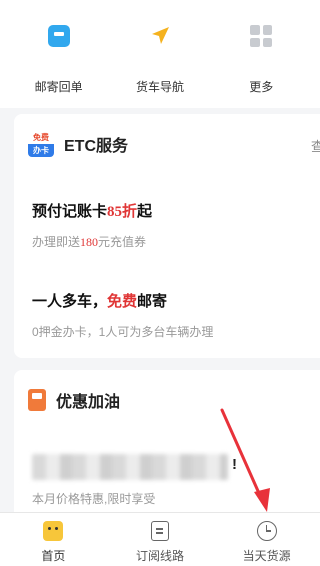 This screenshot has height=566, width=320. Describe the element at coordinates (37, 400) in the screenshot. I see `fuel-pump-icon` at that location.